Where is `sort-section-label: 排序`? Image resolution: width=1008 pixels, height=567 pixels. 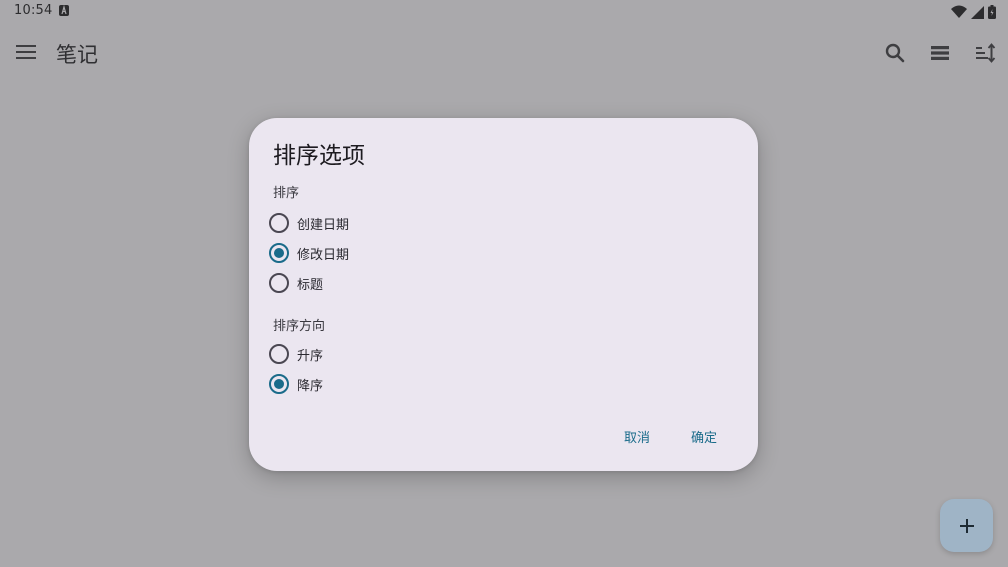 sort-section-label: 排序 is located at coordinates (286, 193).